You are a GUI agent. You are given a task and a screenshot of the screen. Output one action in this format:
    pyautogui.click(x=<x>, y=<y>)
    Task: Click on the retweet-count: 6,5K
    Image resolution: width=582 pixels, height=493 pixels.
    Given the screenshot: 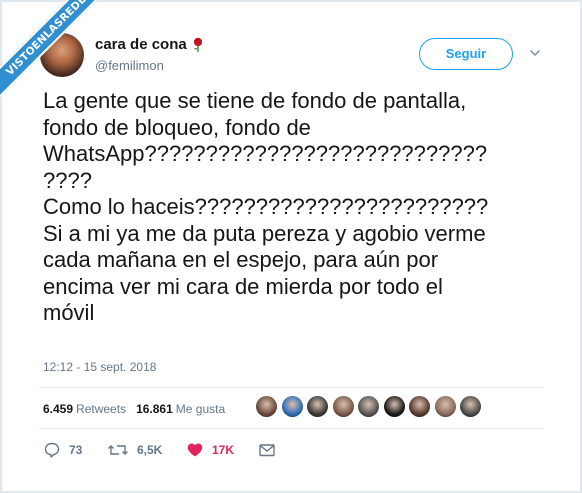 What is the action you would take?
    pyautogui.click(x=150, y=450)
    